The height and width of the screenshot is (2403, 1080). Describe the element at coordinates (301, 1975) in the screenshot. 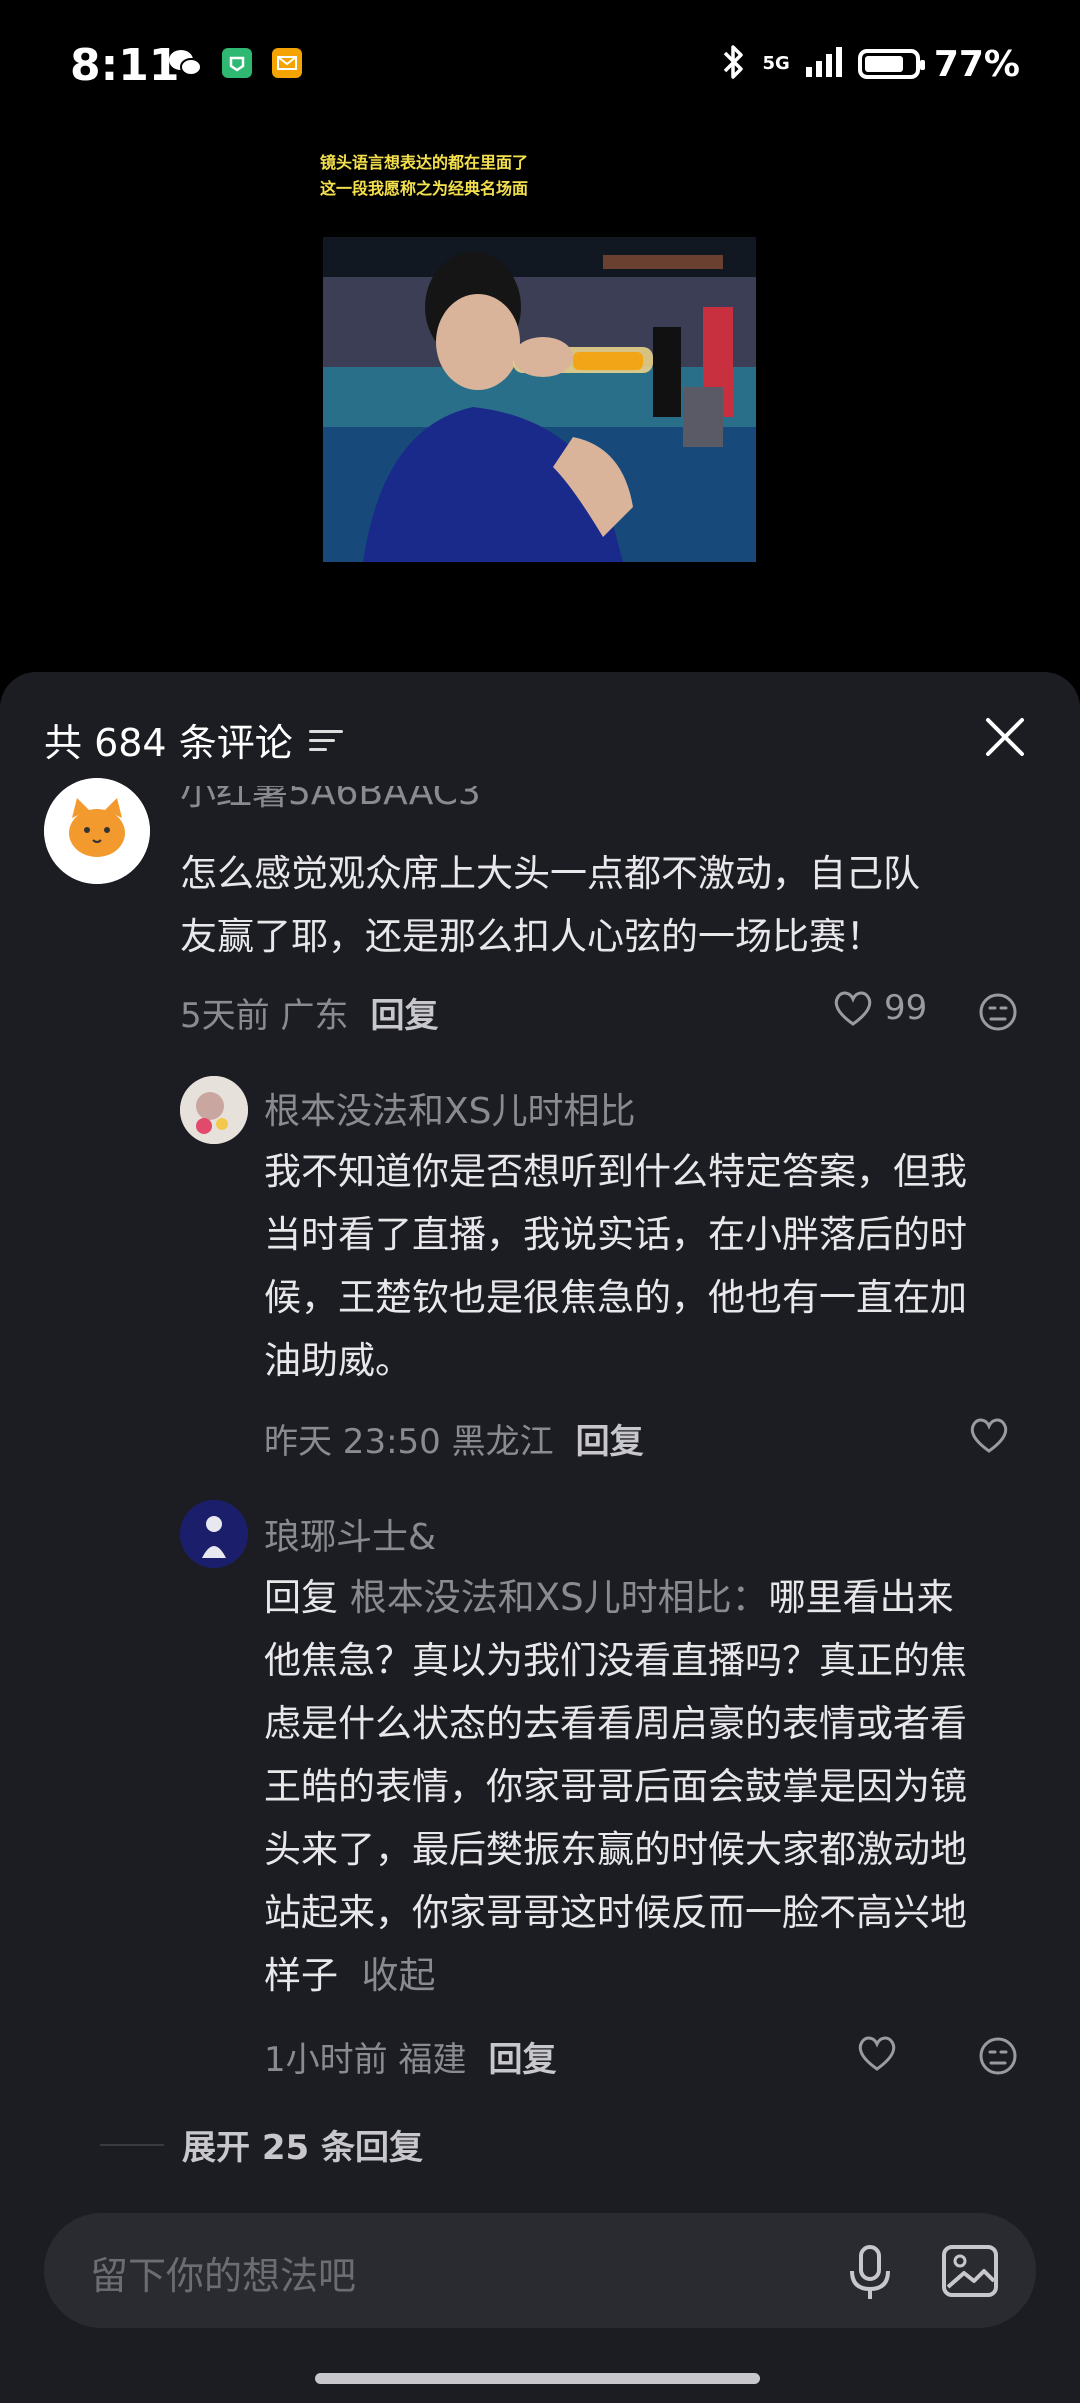

I see `comment-text-fragment: 样子` at that location.